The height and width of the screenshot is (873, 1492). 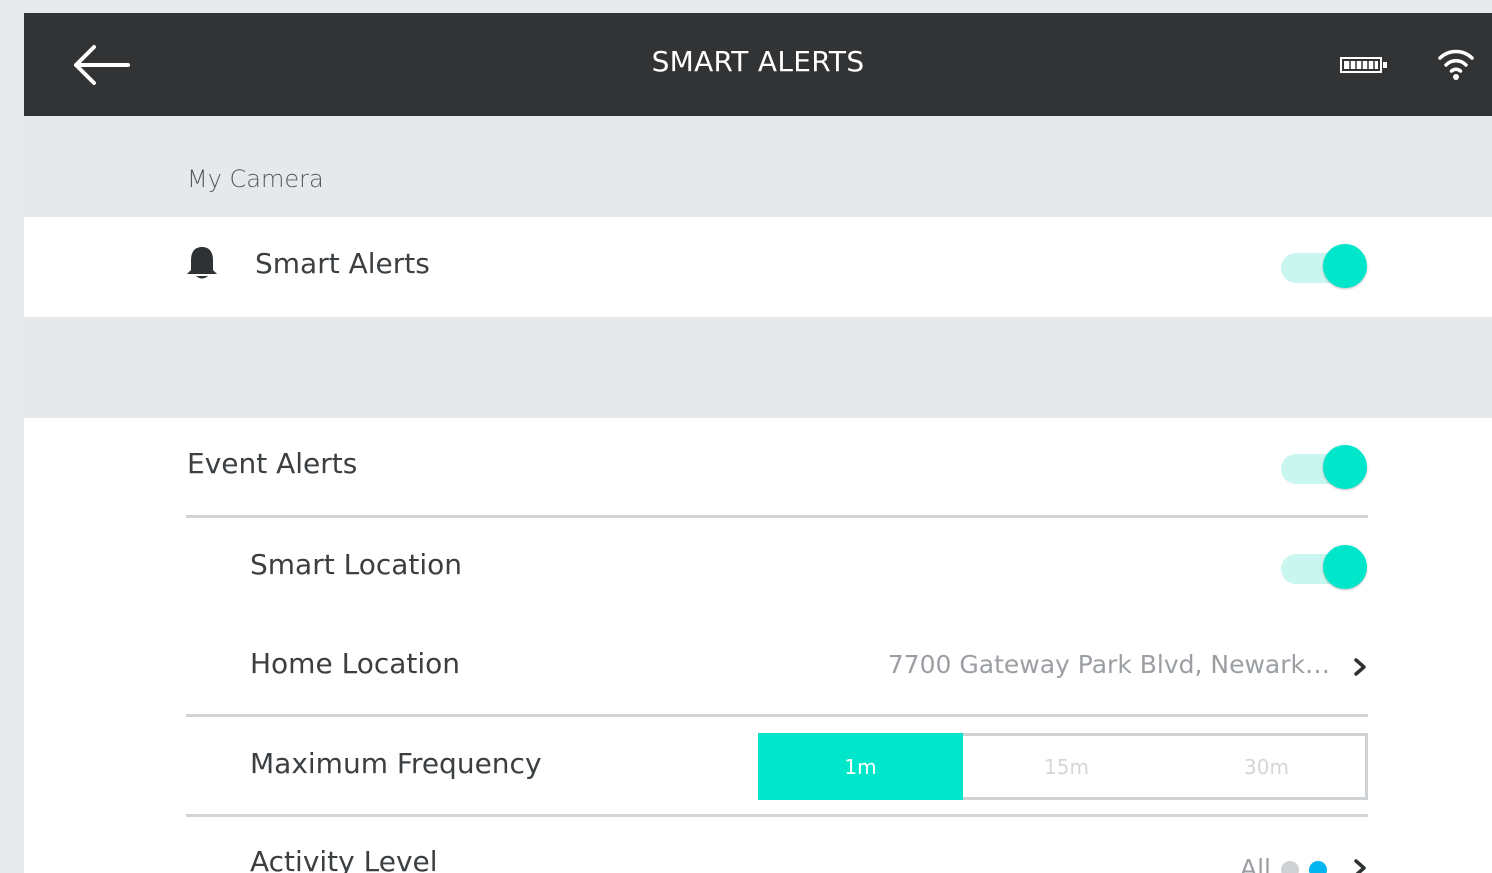 What do you see at coordinates (356, 564) in the screenshot?
I see `smart-location-label: Smart Location` at bounding box center [356, 564].